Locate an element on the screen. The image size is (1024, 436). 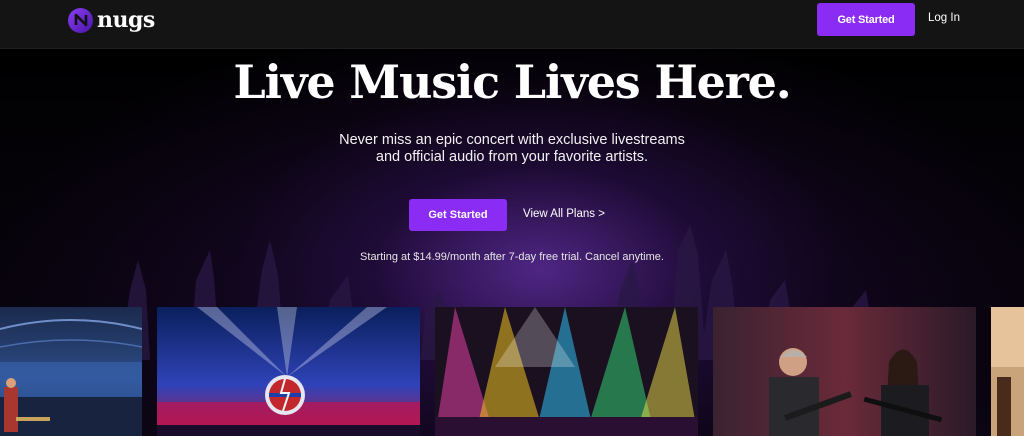
hero-get-started-button: Get Started is located at coordinates (458, 215).